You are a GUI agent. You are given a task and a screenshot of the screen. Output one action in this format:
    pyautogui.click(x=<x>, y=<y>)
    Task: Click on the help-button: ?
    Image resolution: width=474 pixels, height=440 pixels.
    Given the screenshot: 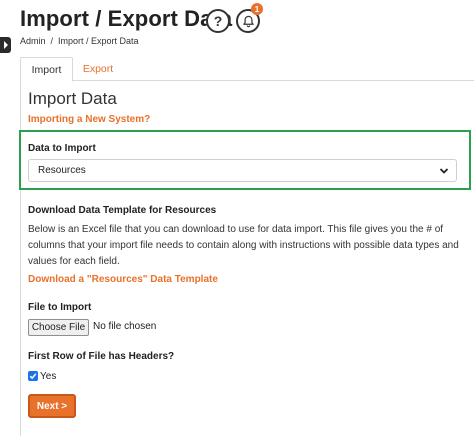 What is the action you would take?
    pyautogui.click(x=218, y=21)
    